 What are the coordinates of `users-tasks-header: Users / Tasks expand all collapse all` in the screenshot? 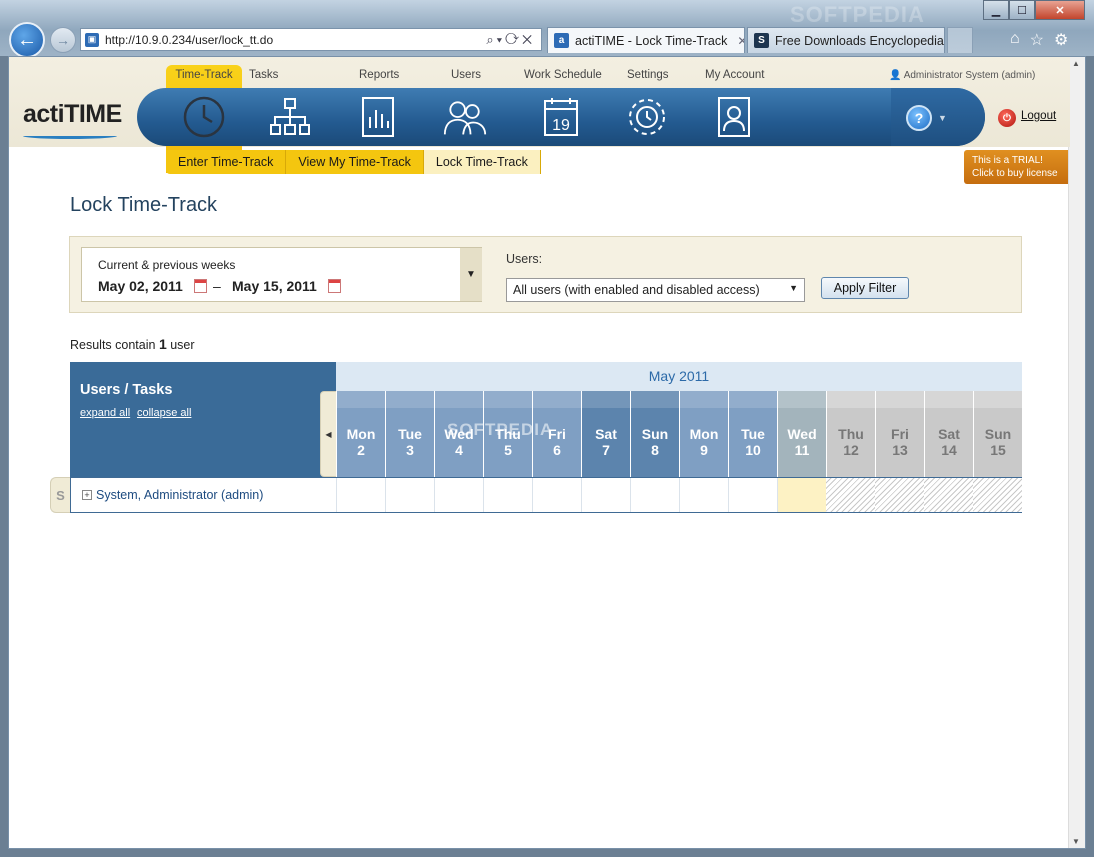 It's located at (203, 419).